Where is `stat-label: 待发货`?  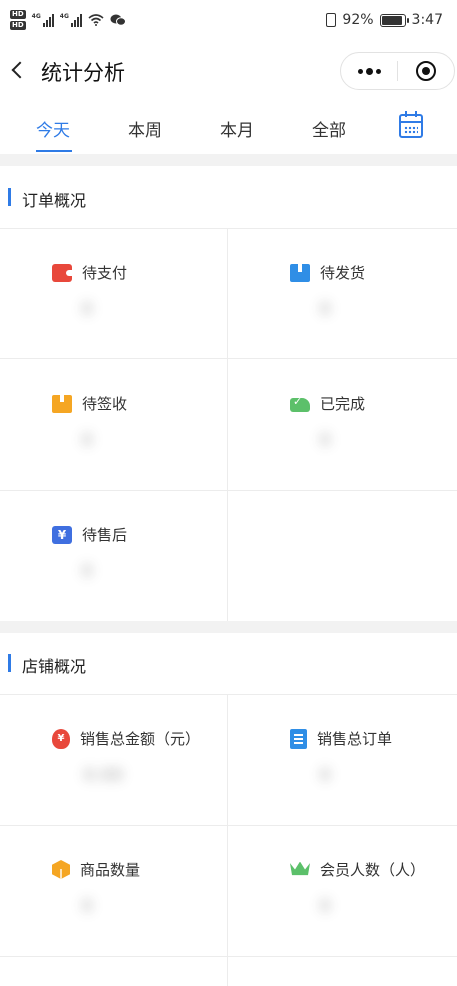 stat-label: 待发货 is located at coordinates (343, 273).